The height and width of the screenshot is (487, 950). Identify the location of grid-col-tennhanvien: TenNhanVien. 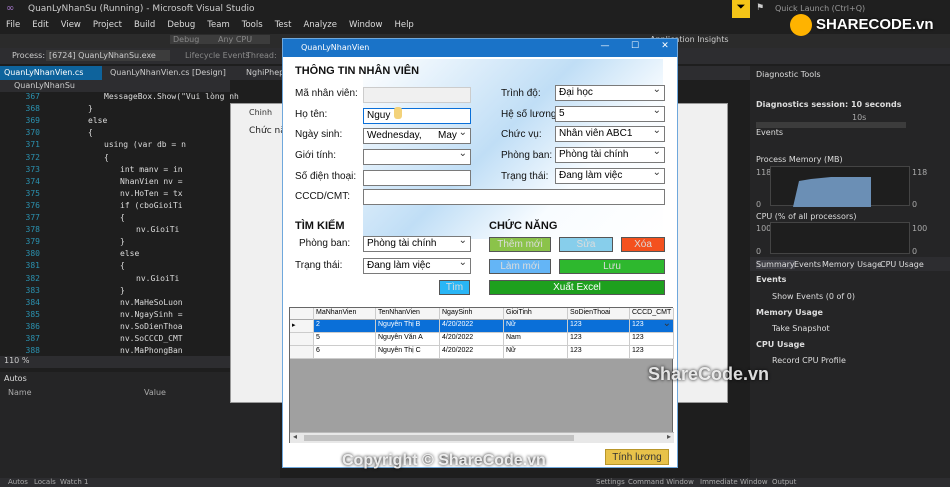
(408, 314).